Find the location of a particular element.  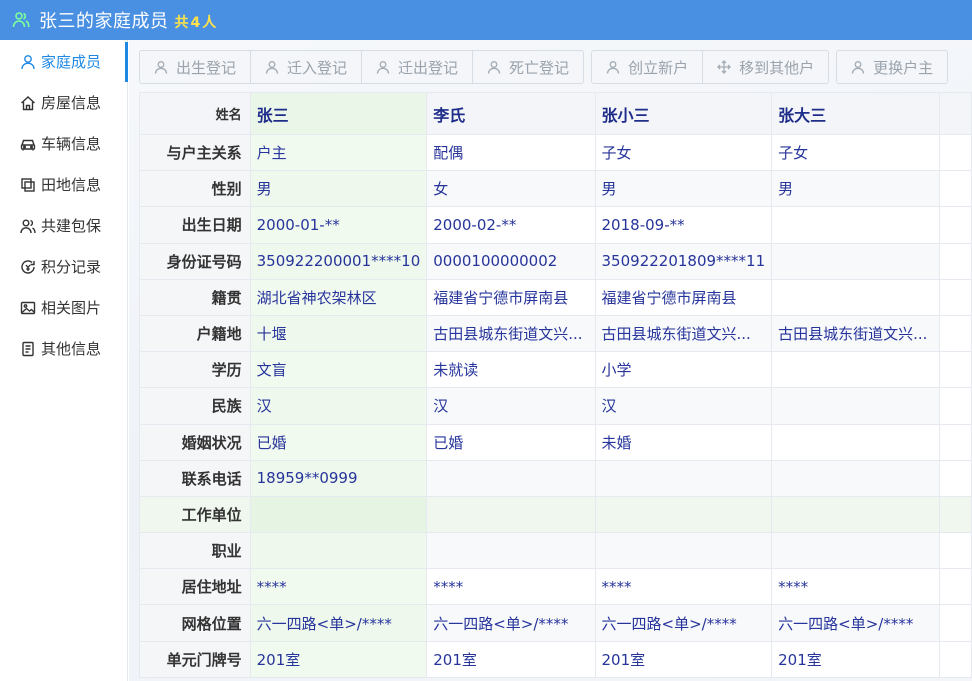

member-name-cell: 张三 is located at coordinates (338, 113).